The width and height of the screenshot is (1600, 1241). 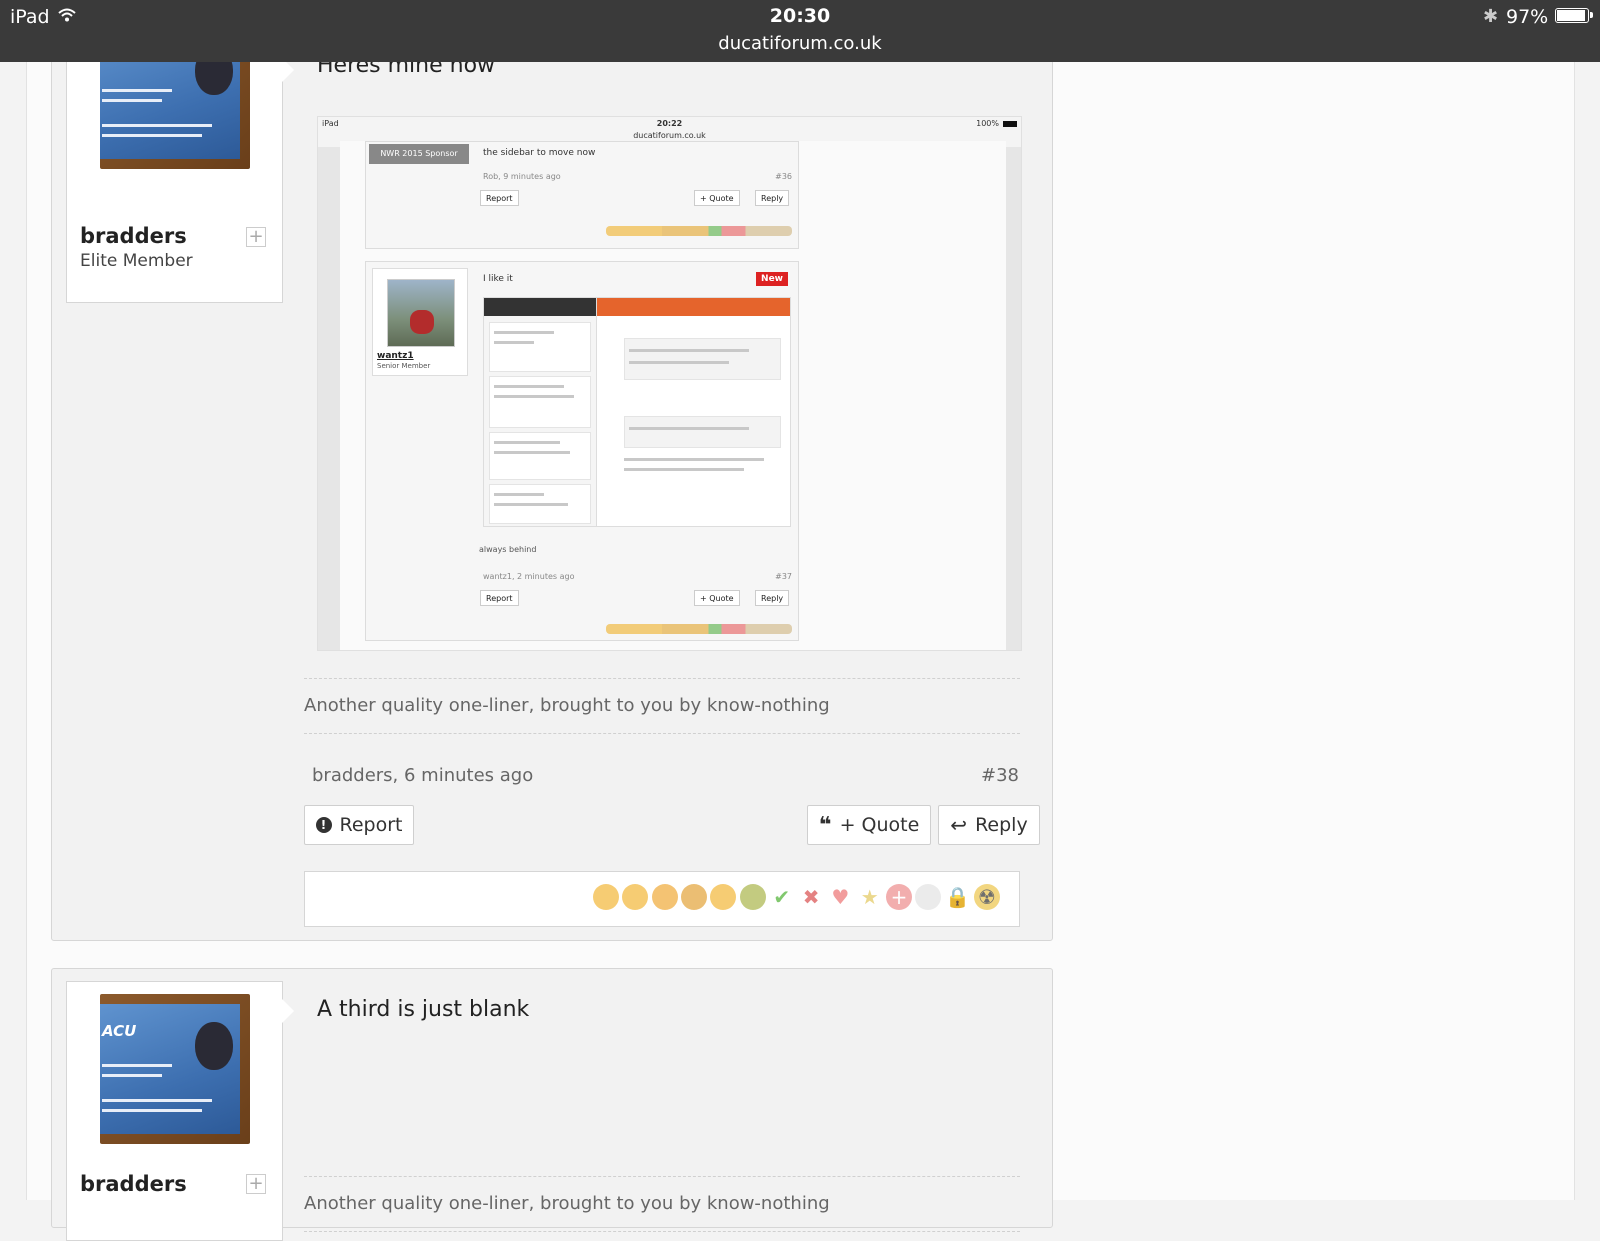 What do you see at coordinates (637, 412) in the screenshot?
I see `embedded-app-screenshot` at bounding box center [637, 412].